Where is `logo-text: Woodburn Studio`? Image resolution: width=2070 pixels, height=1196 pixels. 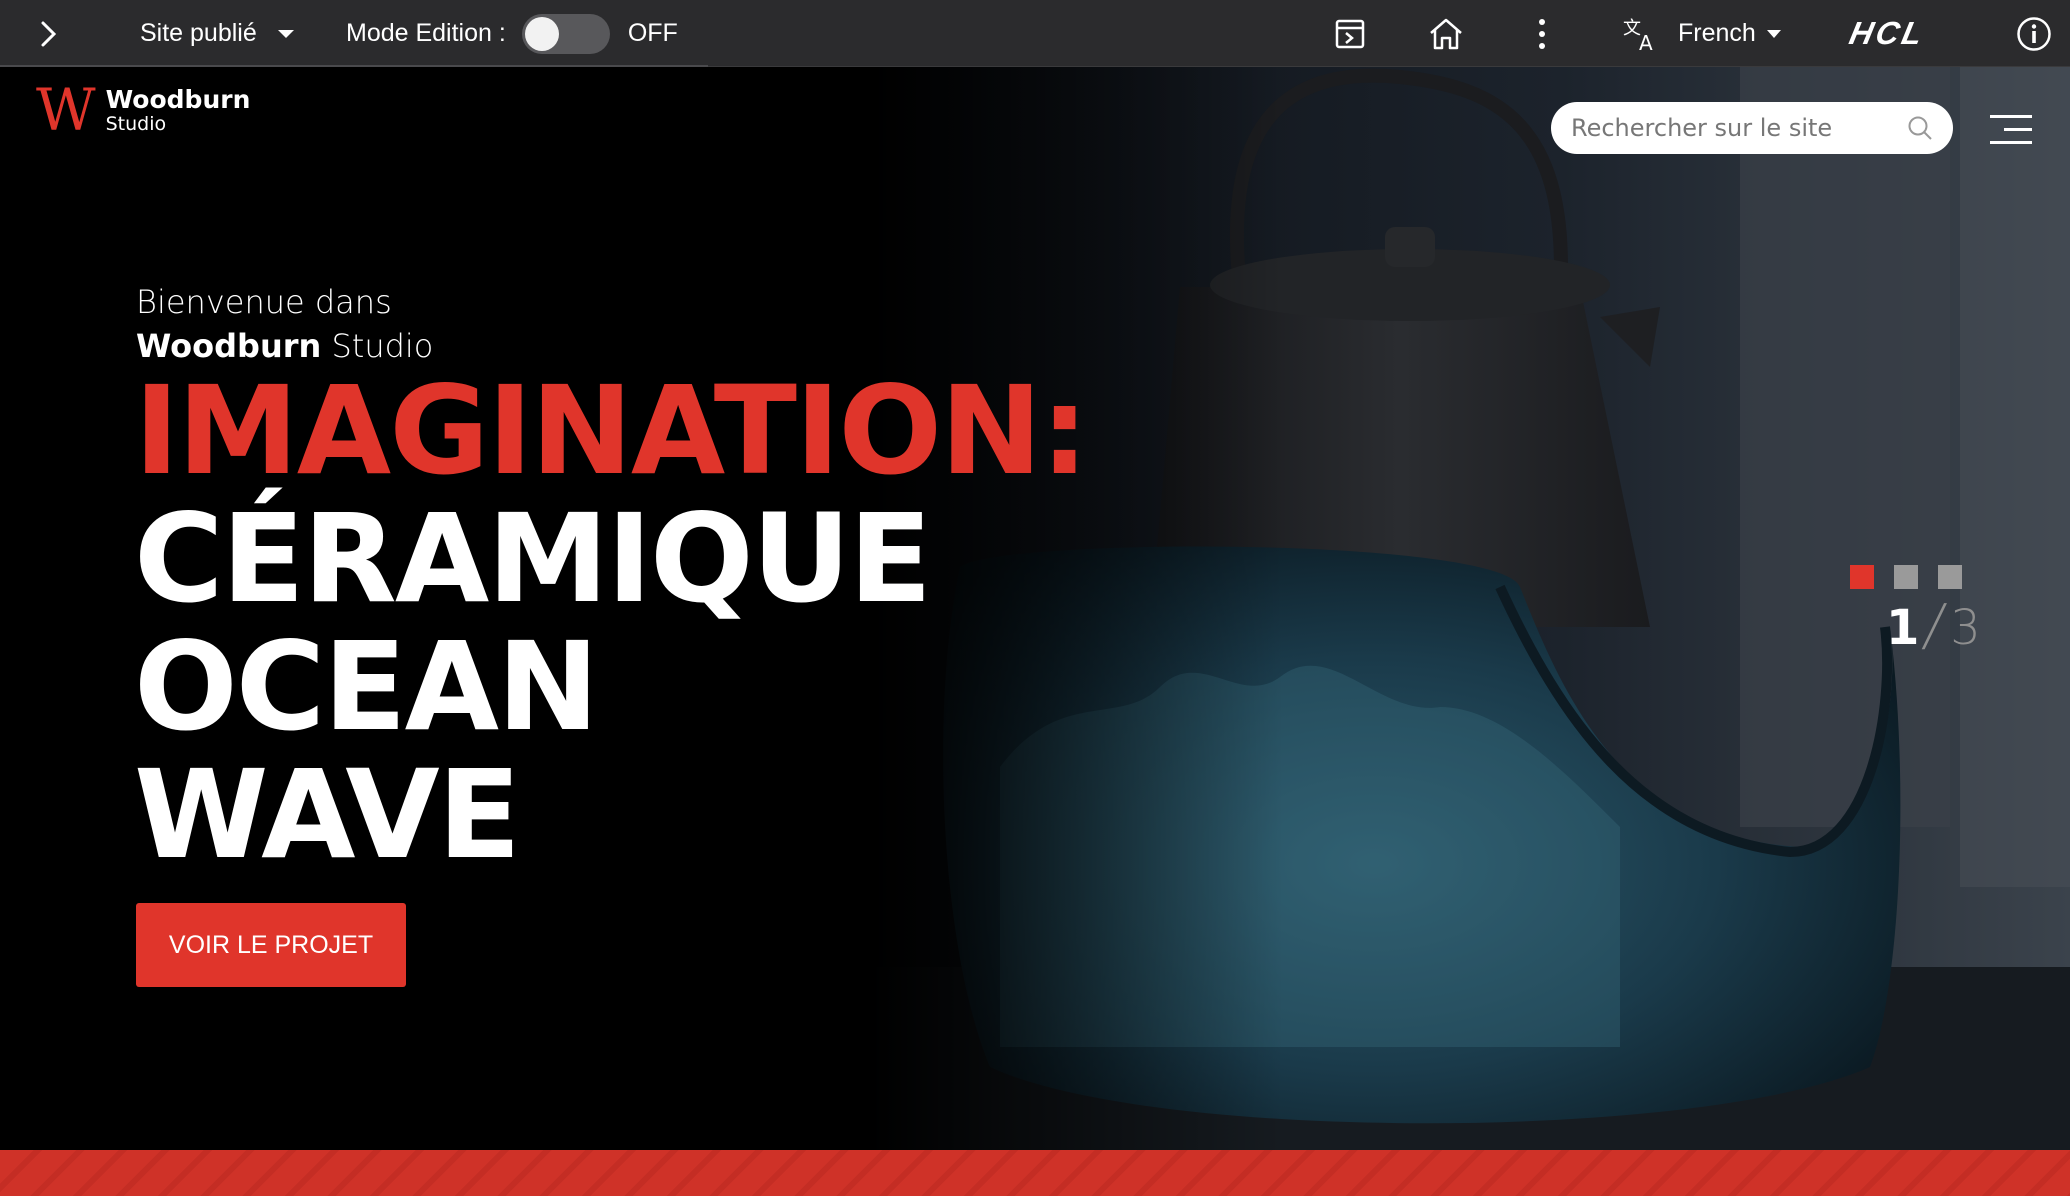 logo-text: Woodburn Studio is located at coordinates (178, 110).